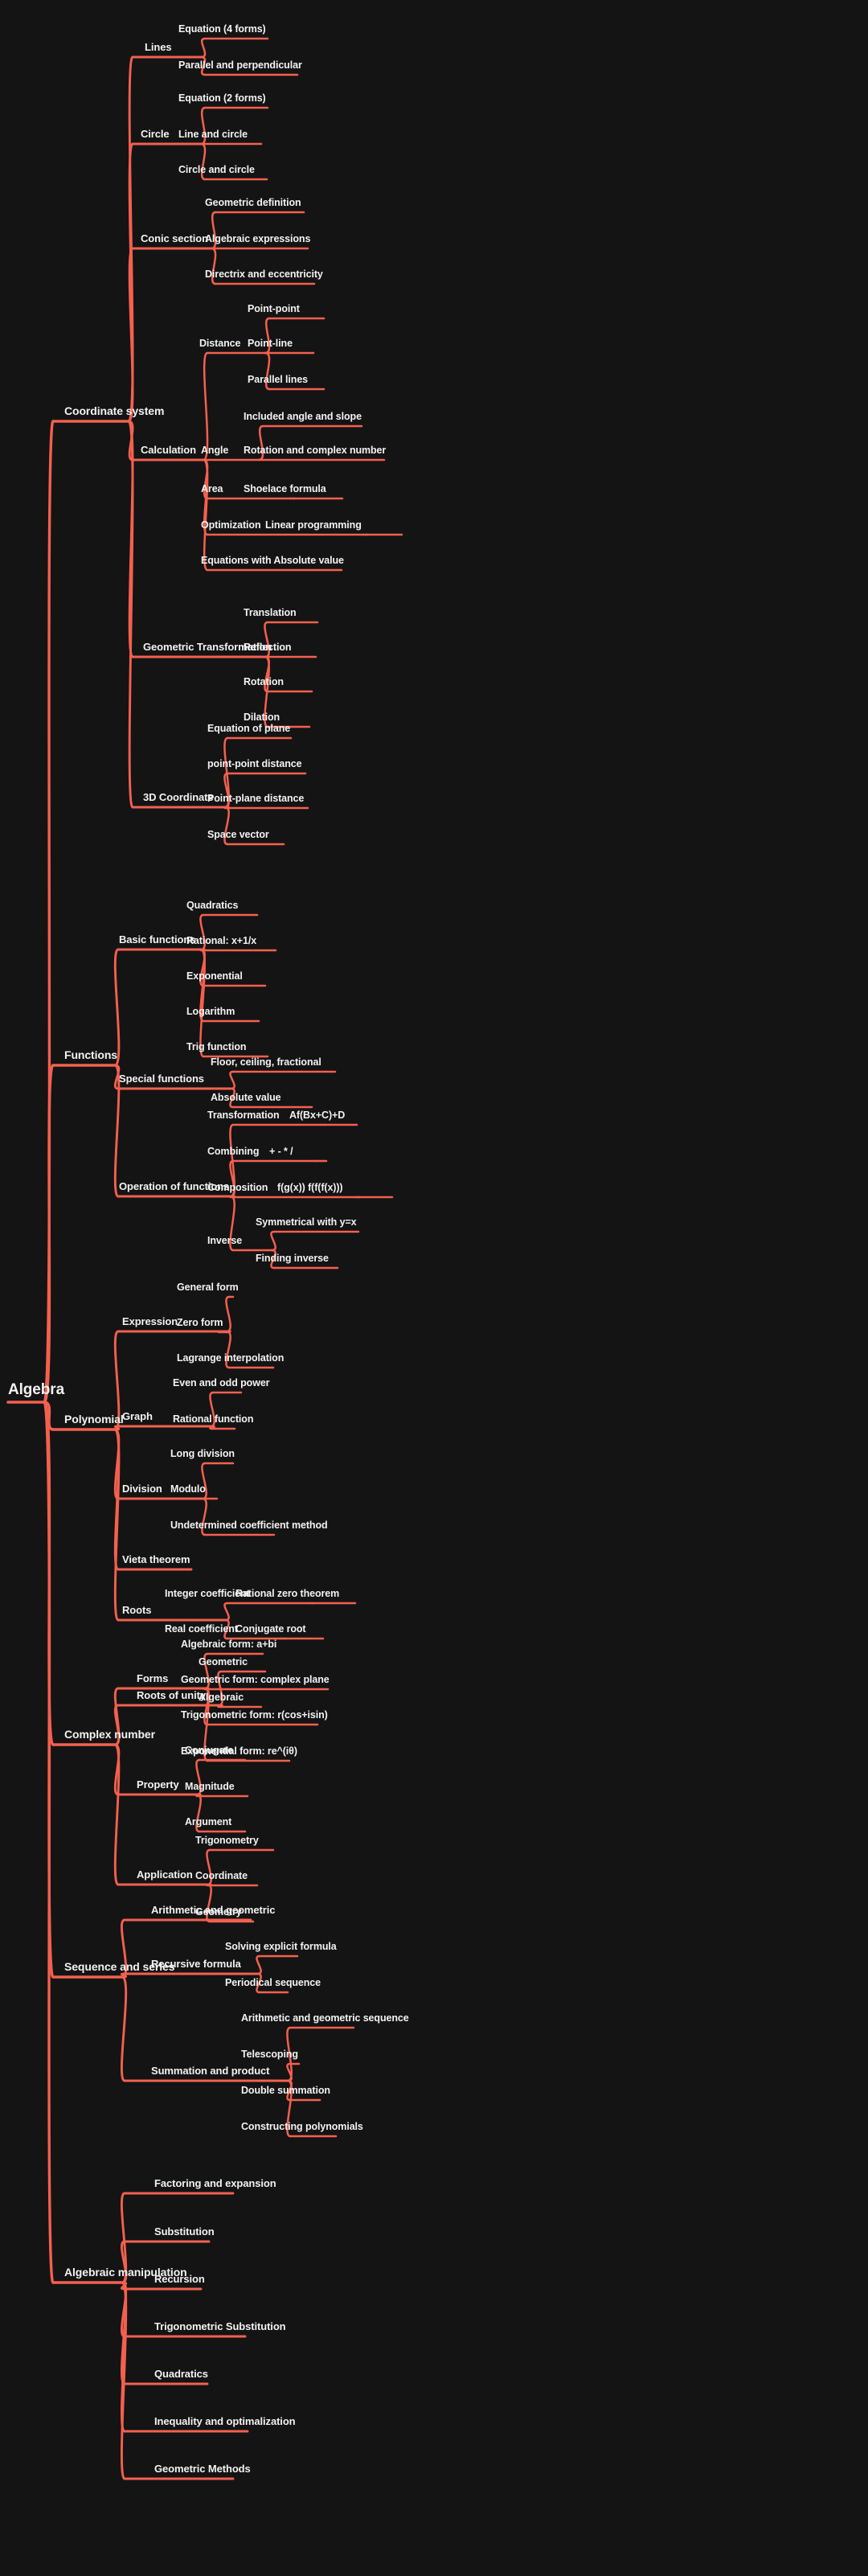 The image size is (868, 2576). What do you see at coordinates (303, 416) in the screenshot?
I see `mindmap-node-included-angle-slope: Included angle and slope` at bounding box center [303, 416].